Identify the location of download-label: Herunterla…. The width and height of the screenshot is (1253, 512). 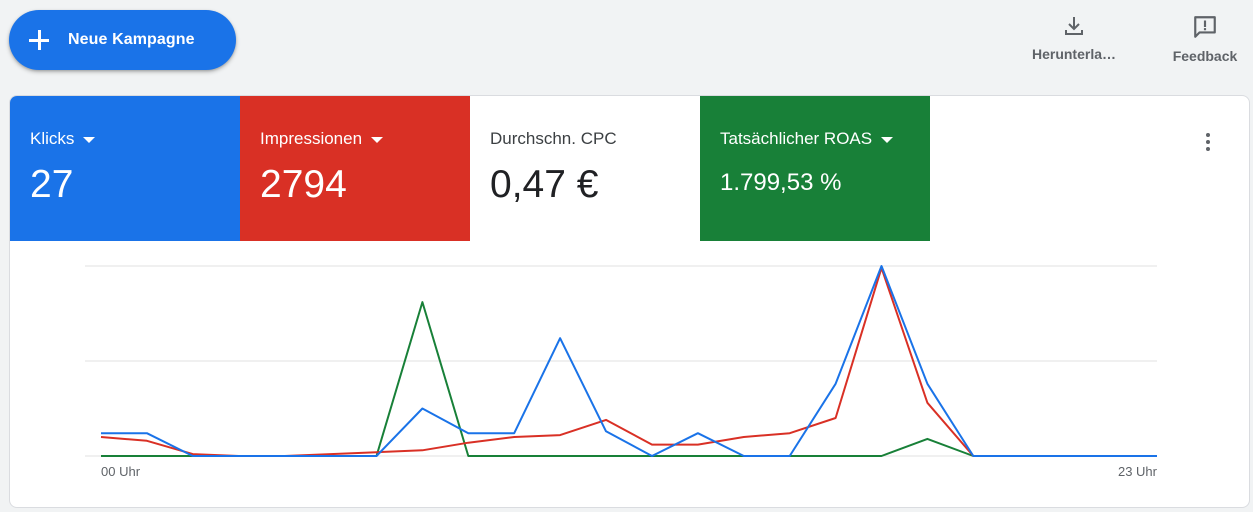
(1074, 54).